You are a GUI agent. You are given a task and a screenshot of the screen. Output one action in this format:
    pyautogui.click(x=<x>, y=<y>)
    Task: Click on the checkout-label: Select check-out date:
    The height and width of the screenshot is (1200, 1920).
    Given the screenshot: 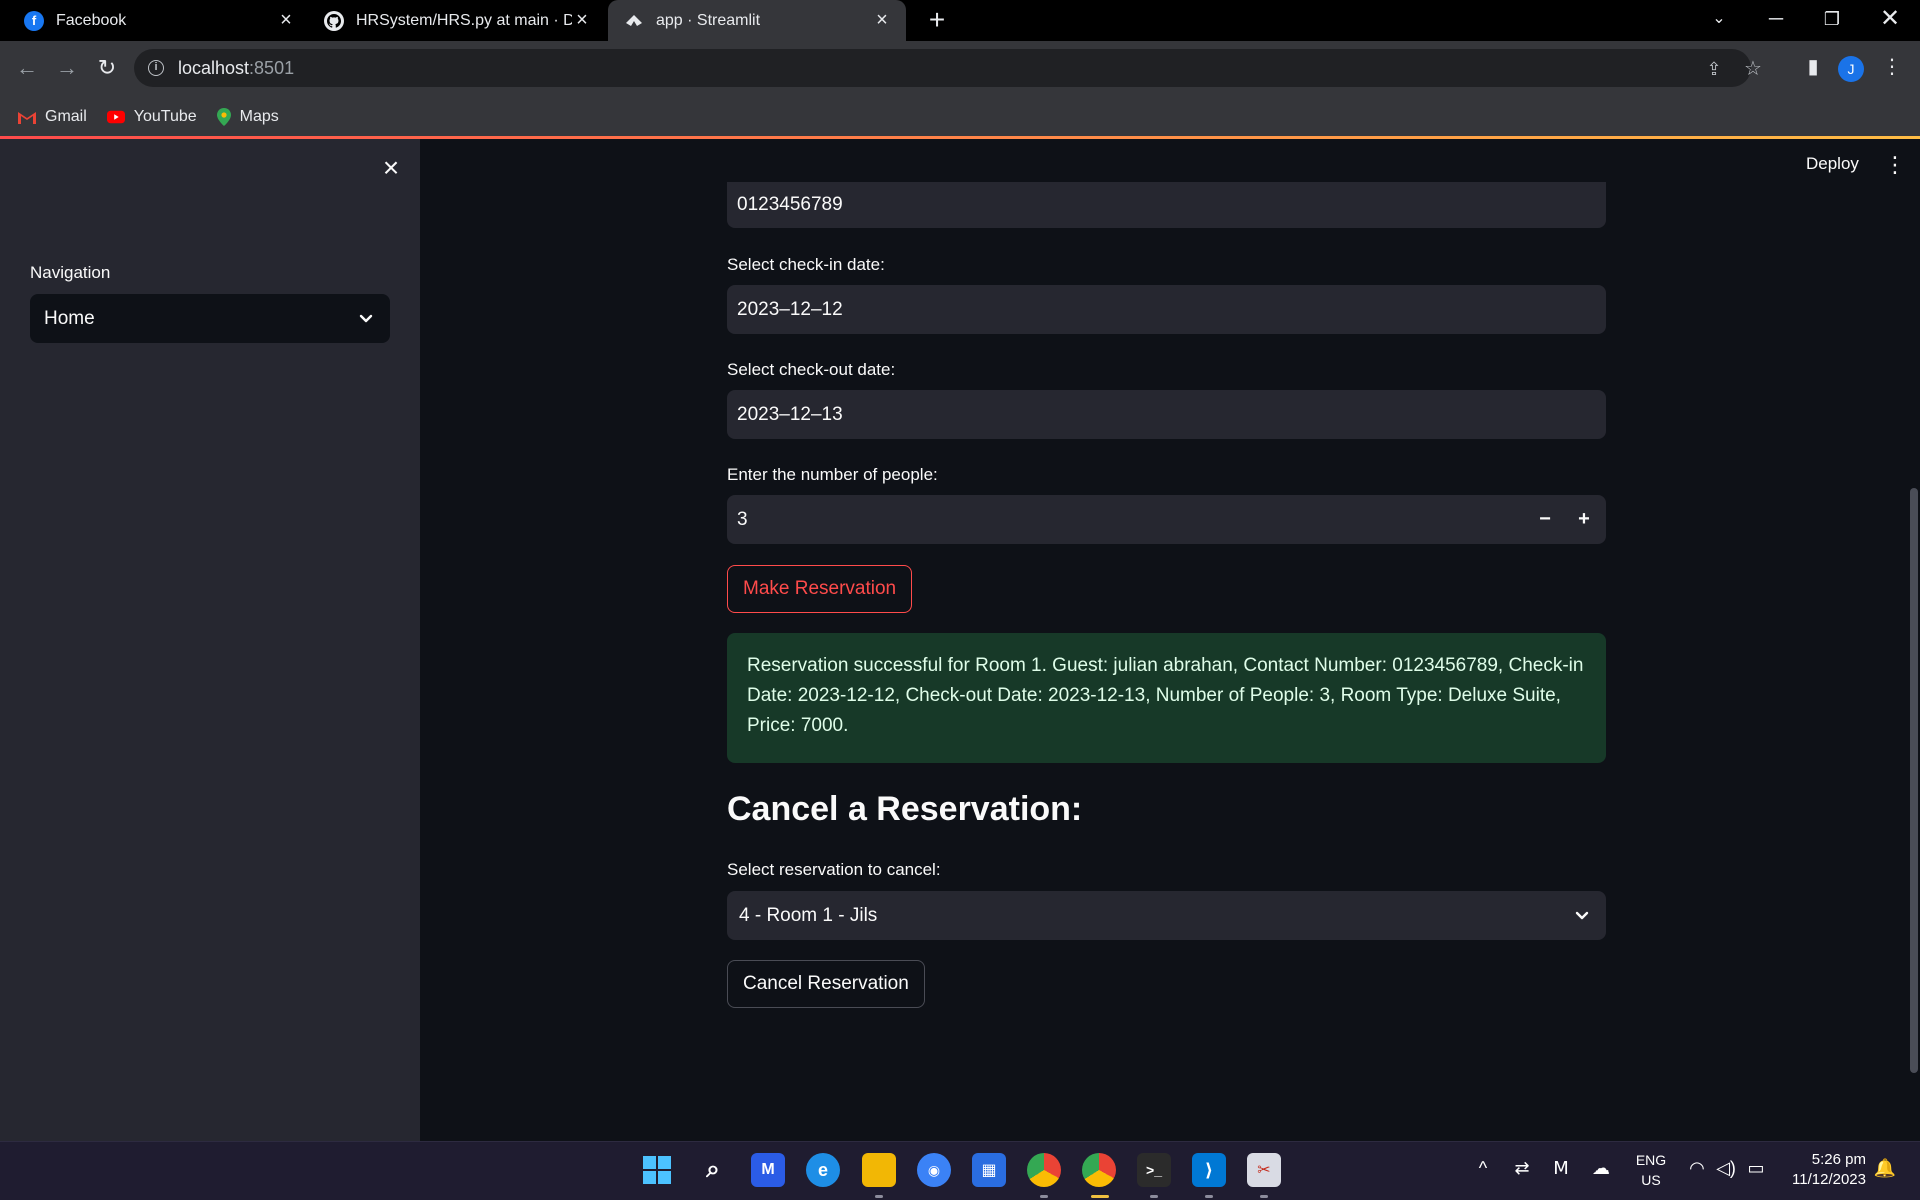 What is the action you would take?
    pyautogui.click(x=811, y=369)
    